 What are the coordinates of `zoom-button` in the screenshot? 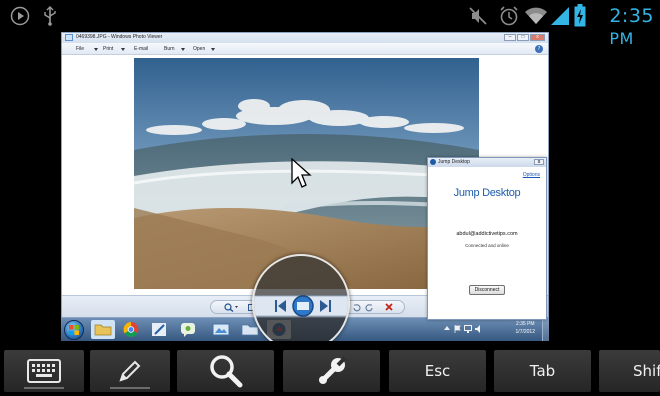 It's located at (225, 371).